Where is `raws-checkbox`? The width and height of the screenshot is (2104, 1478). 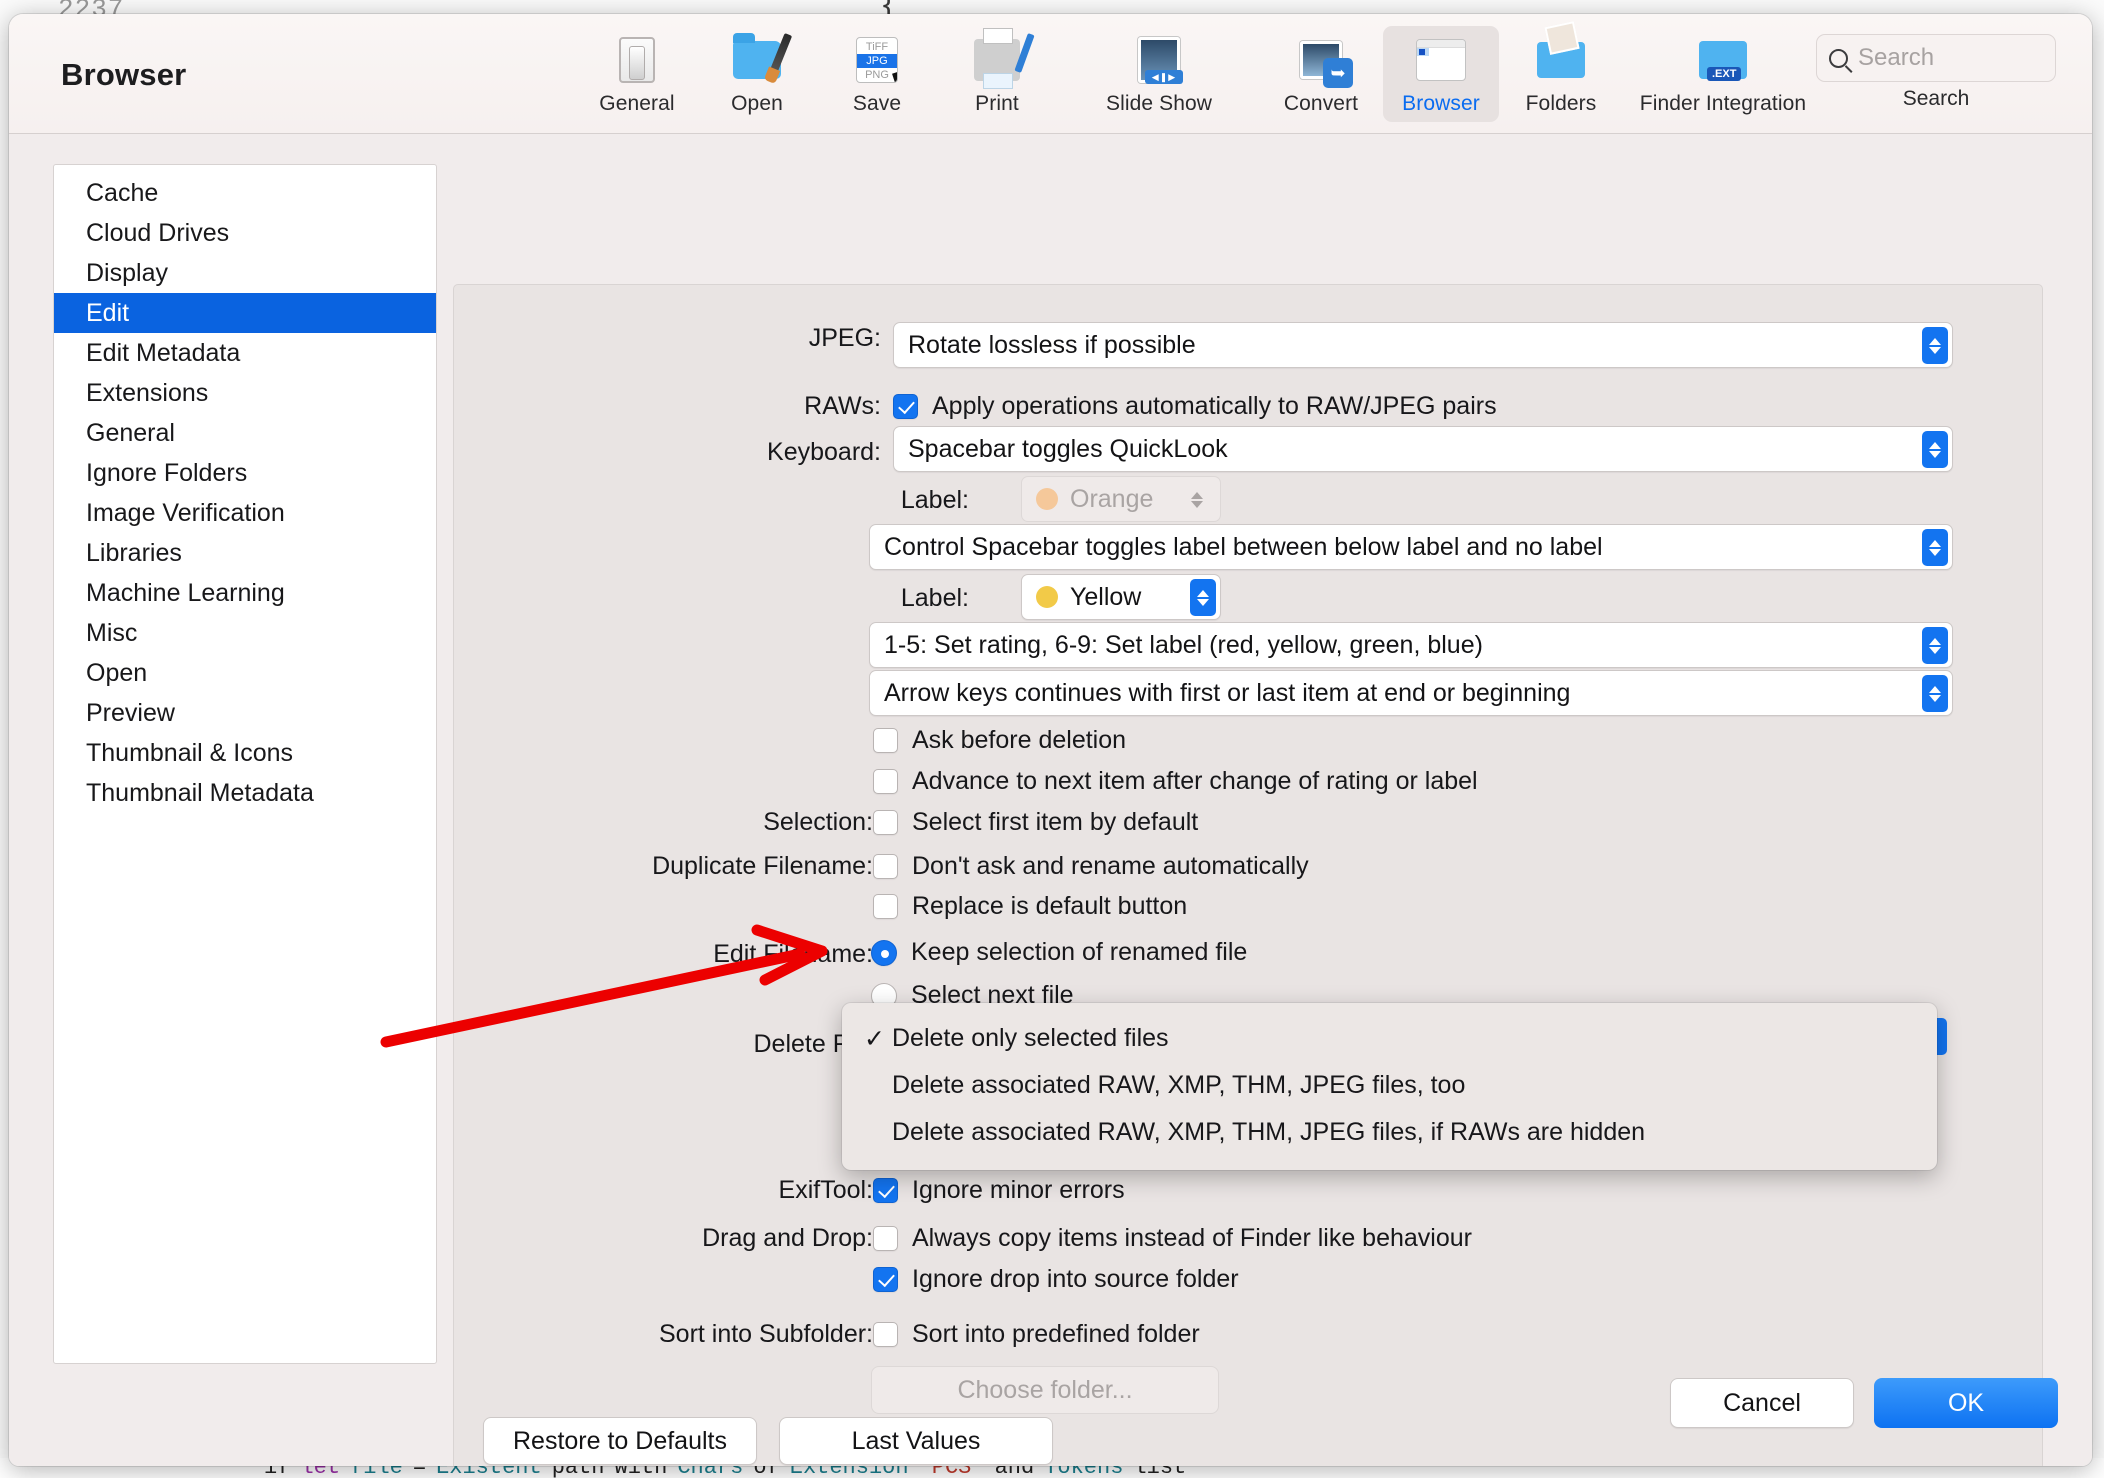
raws-checkbox is located at coordinates (905, 406).